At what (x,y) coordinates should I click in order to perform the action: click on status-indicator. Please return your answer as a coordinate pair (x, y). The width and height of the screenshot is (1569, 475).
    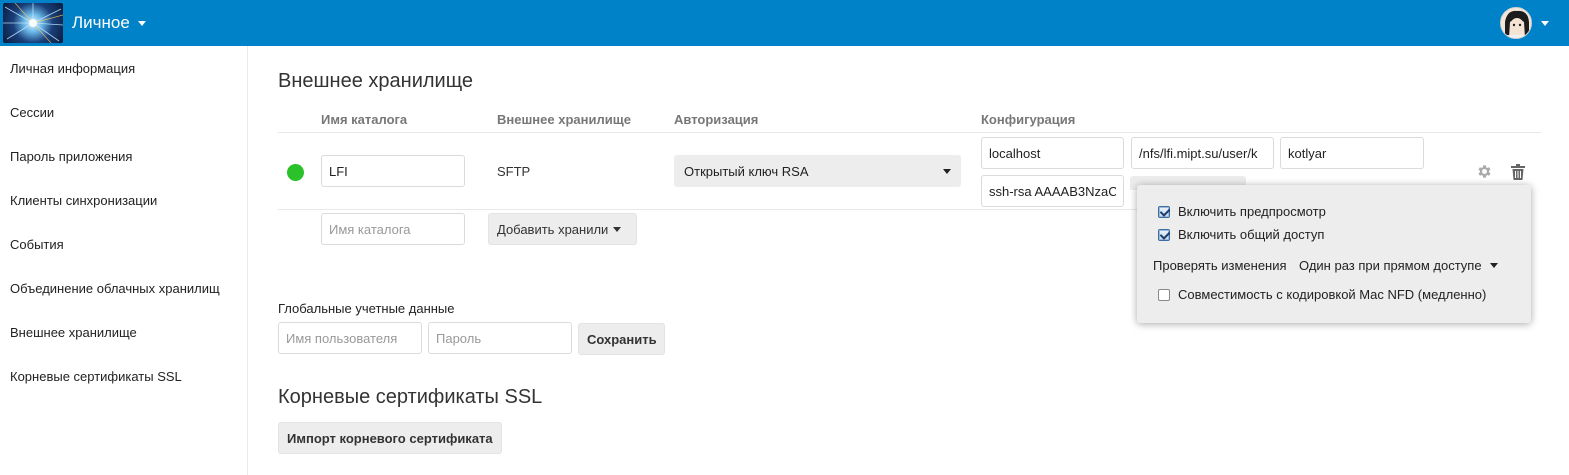
    Looking at the image, I should click on (295, 172).